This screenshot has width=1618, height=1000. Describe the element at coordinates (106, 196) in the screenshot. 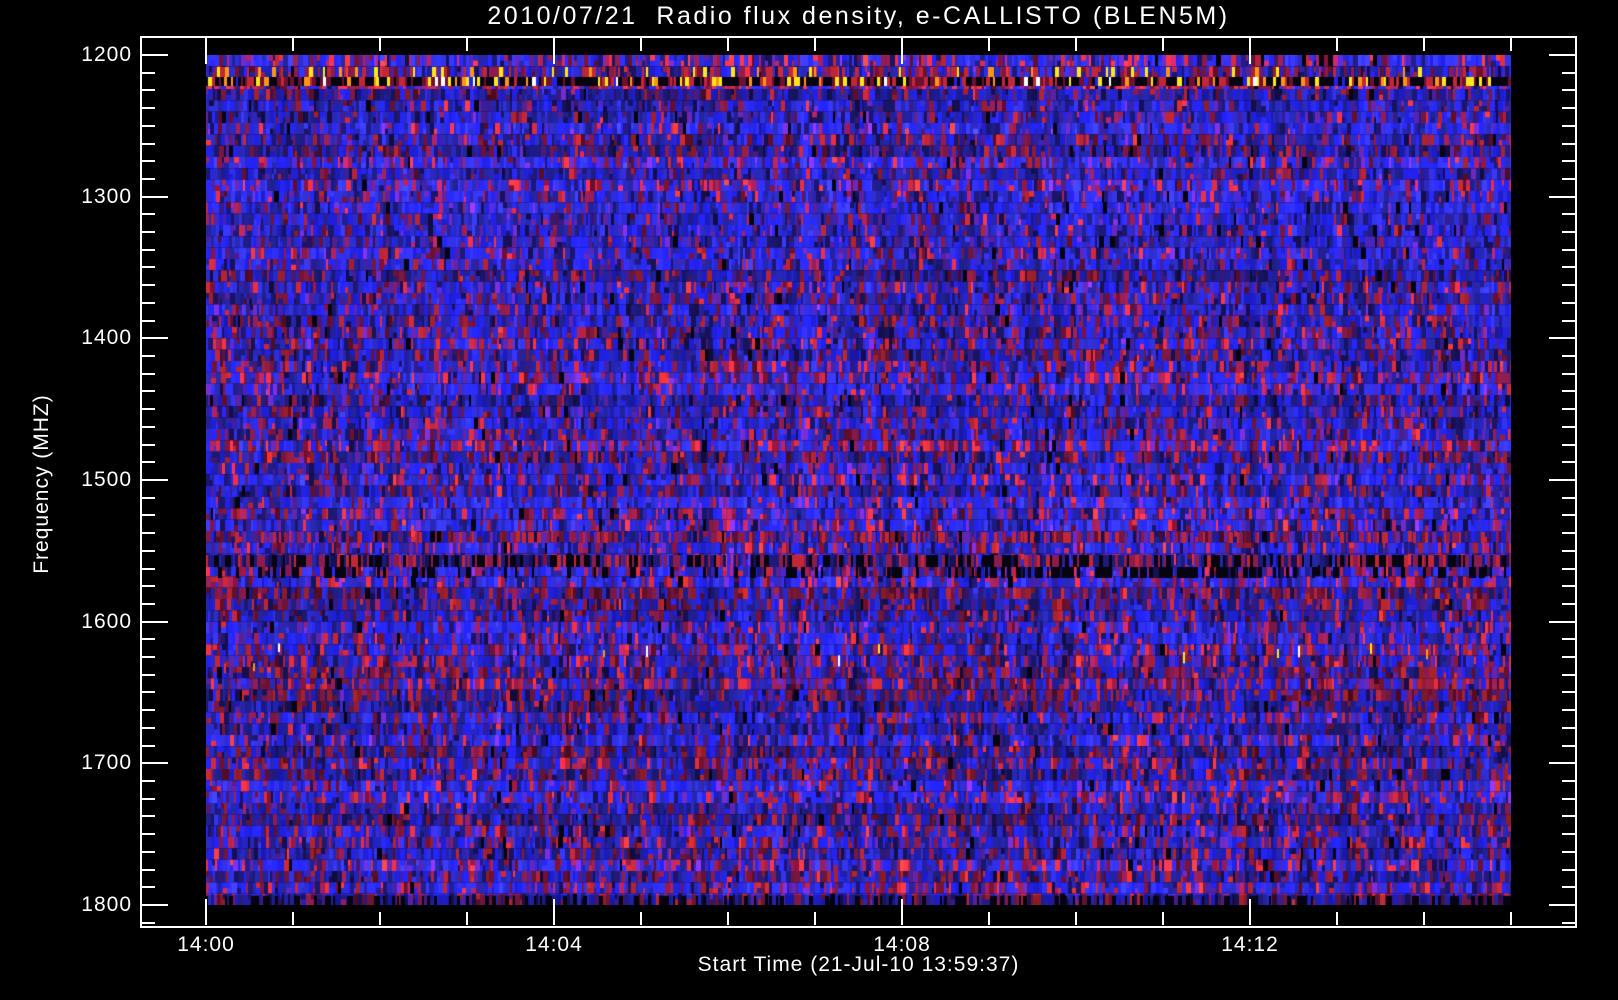

I see `y-tick-label: 1300` at that location.